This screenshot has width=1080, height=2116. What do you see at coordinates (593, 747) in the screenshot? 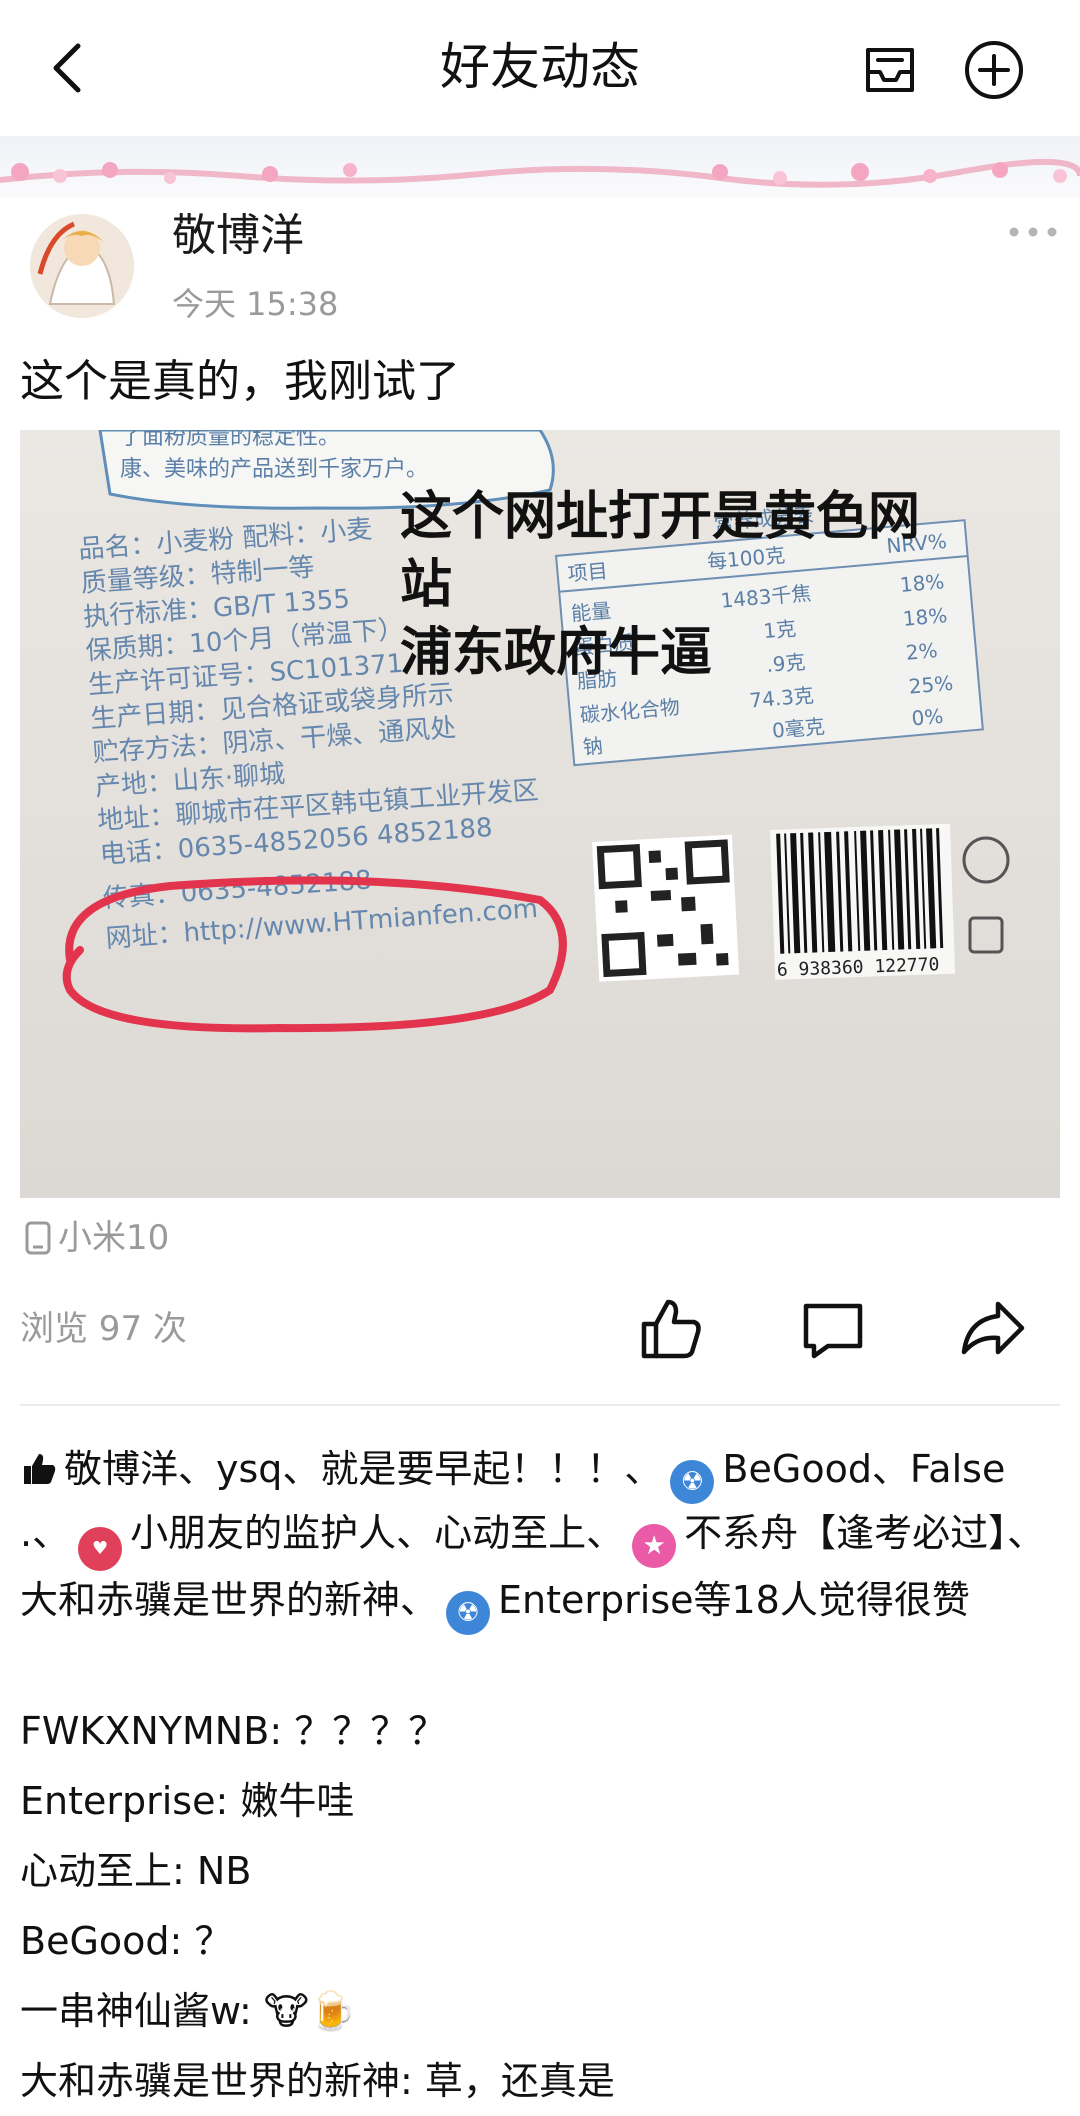
I see `nutr-r4c0: 钠` at bounding box center [593, 747].